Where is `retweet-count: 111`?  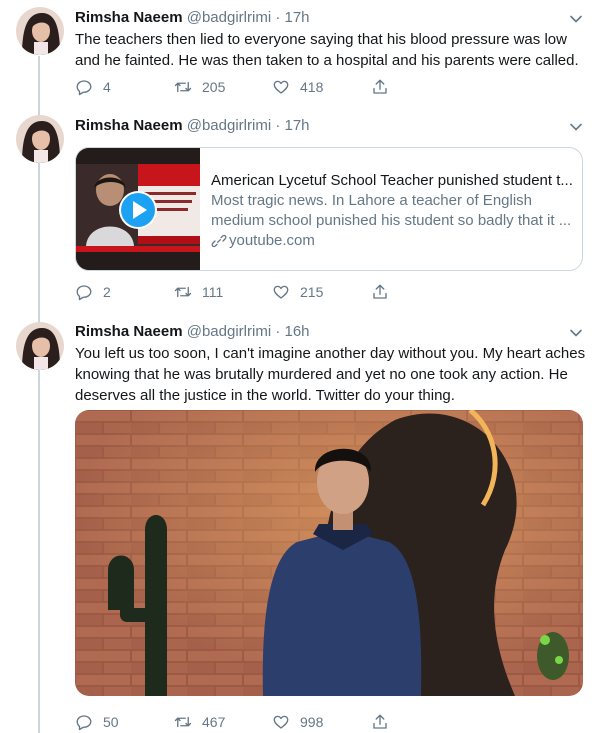
retweet-count: 111 is located at coordinates (213, 292).